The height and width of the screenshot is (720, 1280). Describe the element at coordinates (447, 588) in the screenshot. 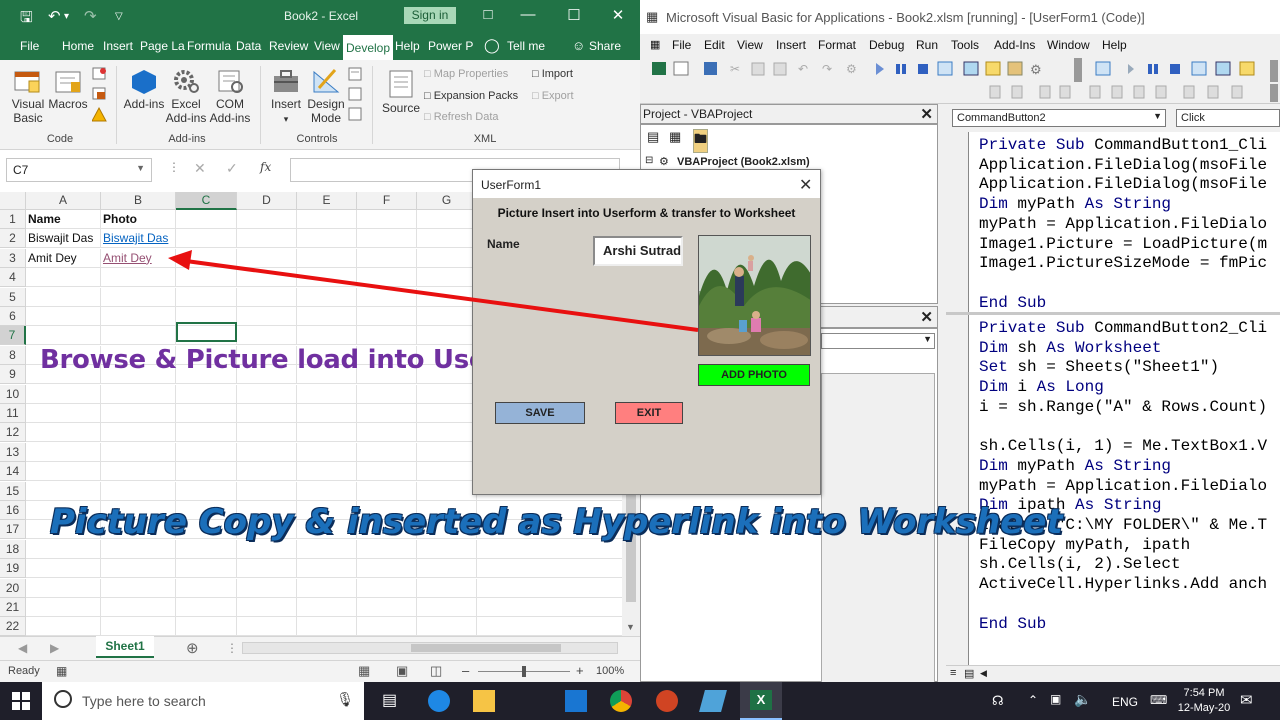

I see `cell-g20` at that location.